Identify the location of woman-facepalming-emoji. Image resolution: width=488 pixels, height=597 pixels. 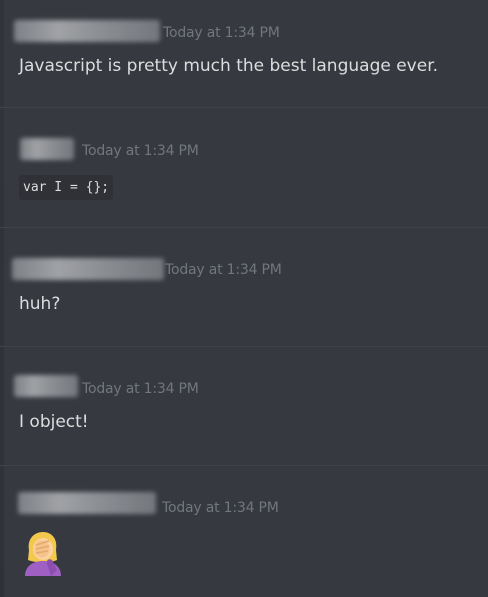
(43, 554).